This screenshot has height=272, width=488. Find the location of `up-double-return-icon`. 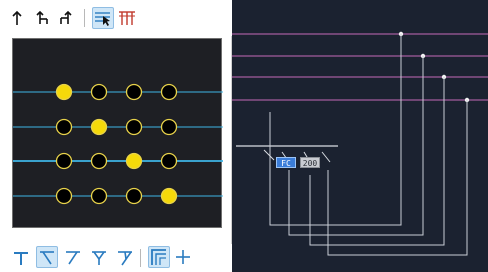

up-double-return-icon is located at coordinates (66, 17).